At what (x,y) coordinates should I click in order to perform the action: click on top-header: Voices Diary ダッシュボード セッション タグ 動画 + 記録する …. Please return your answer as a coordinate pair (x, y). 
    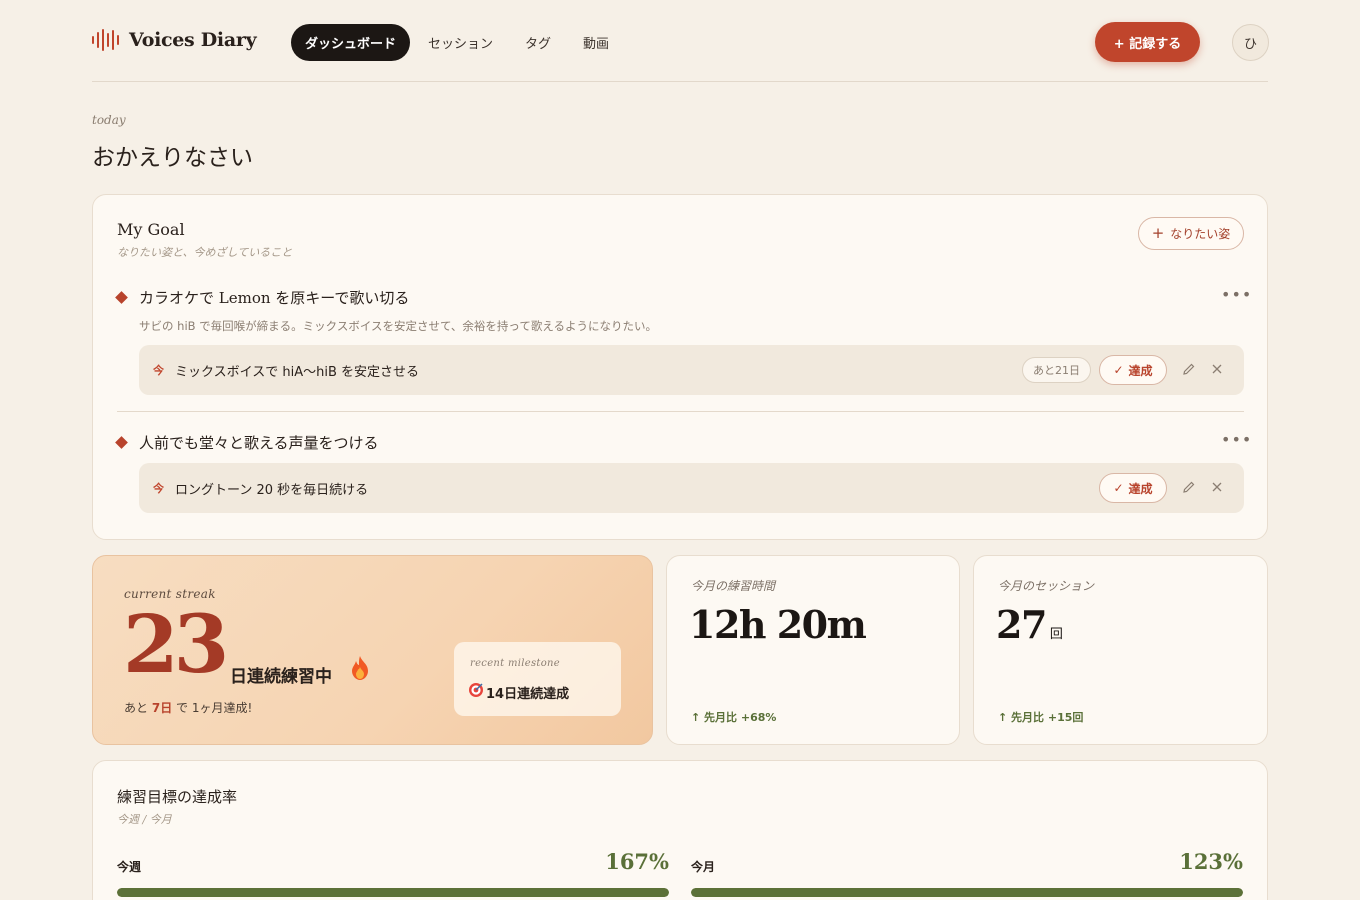
    Looking at the image, I should click on (680, 41).